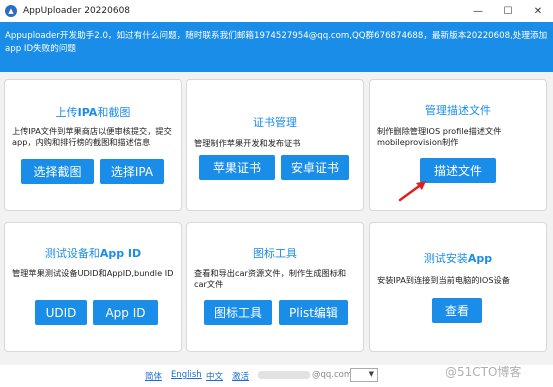  What do you see at coordinates (247, 143) in the screenshot?
I see `card-description: 管理制作苹果开发和发布证书` at bounding box center [247, 143].